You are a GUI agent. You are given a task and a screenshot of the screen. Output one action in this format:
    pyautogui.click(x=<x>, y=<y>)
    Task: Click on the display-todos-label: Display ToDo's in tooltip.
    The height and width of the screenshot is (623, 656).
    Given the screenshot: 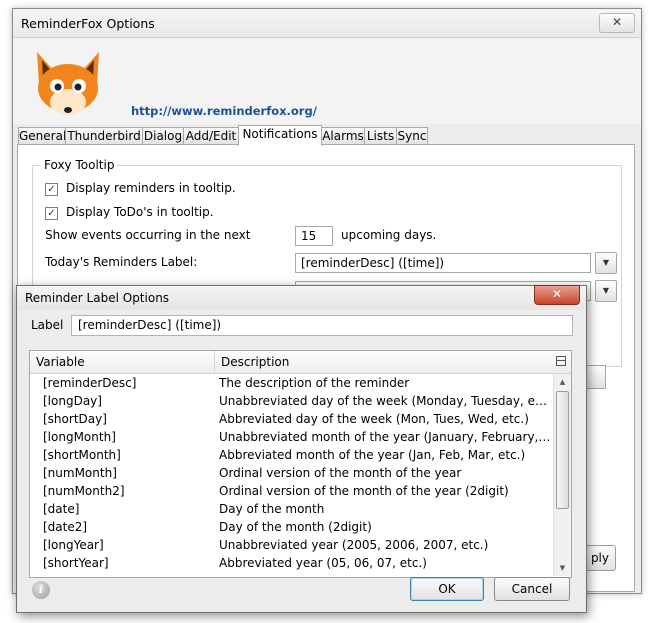 What is the action you would take?
    pyautogui.click(x=140, y=212)
    